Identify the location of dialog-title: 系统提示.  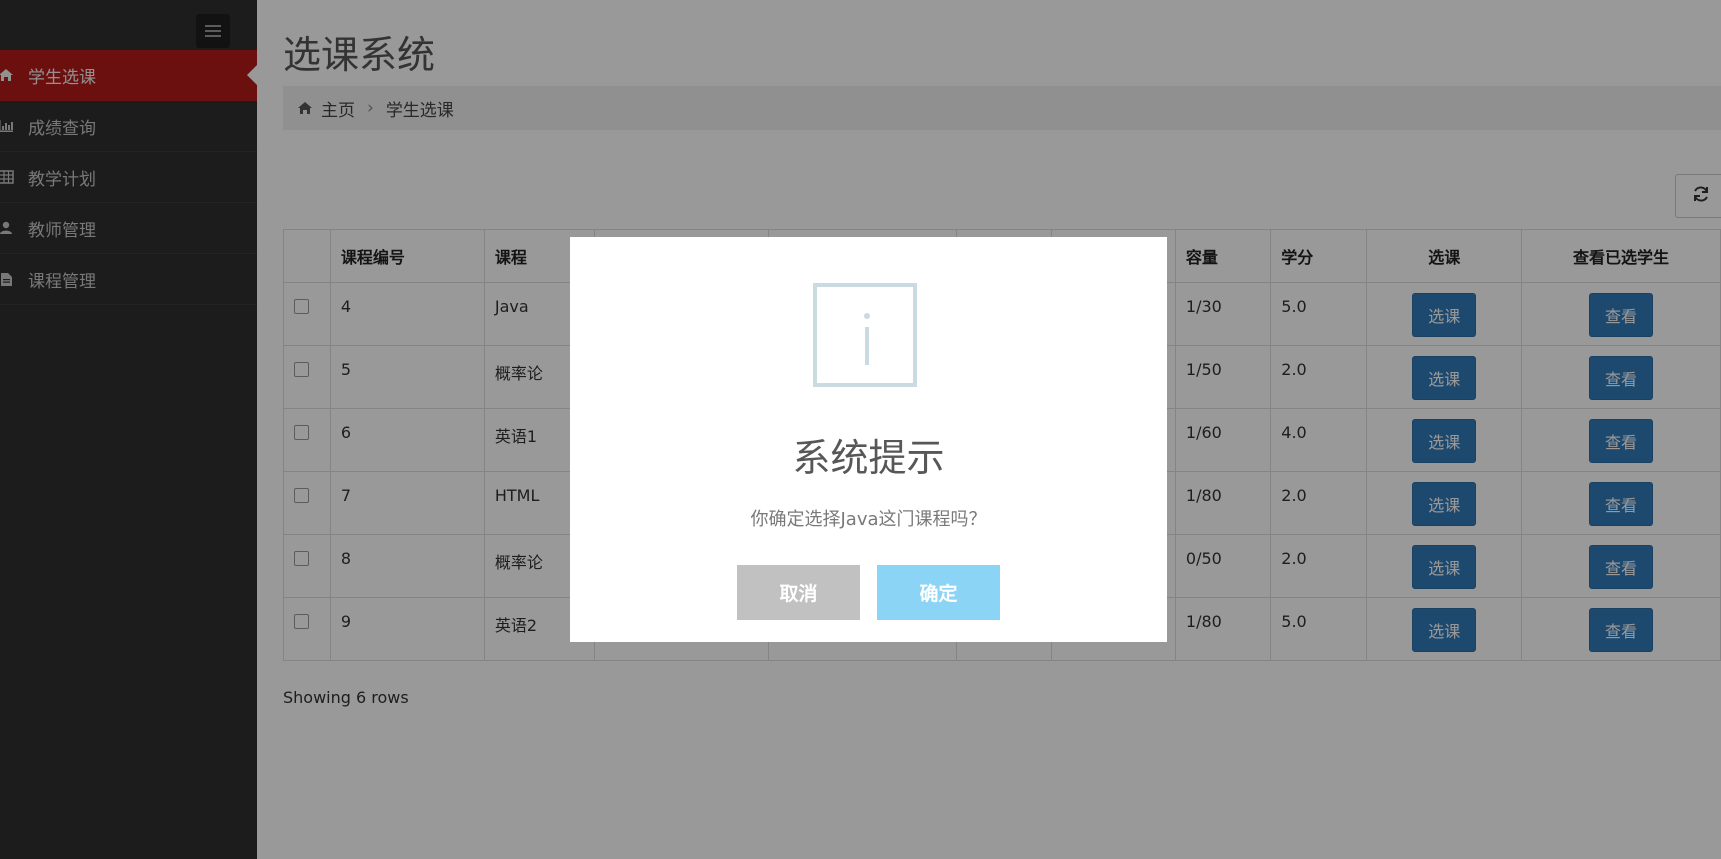
(868, 458).